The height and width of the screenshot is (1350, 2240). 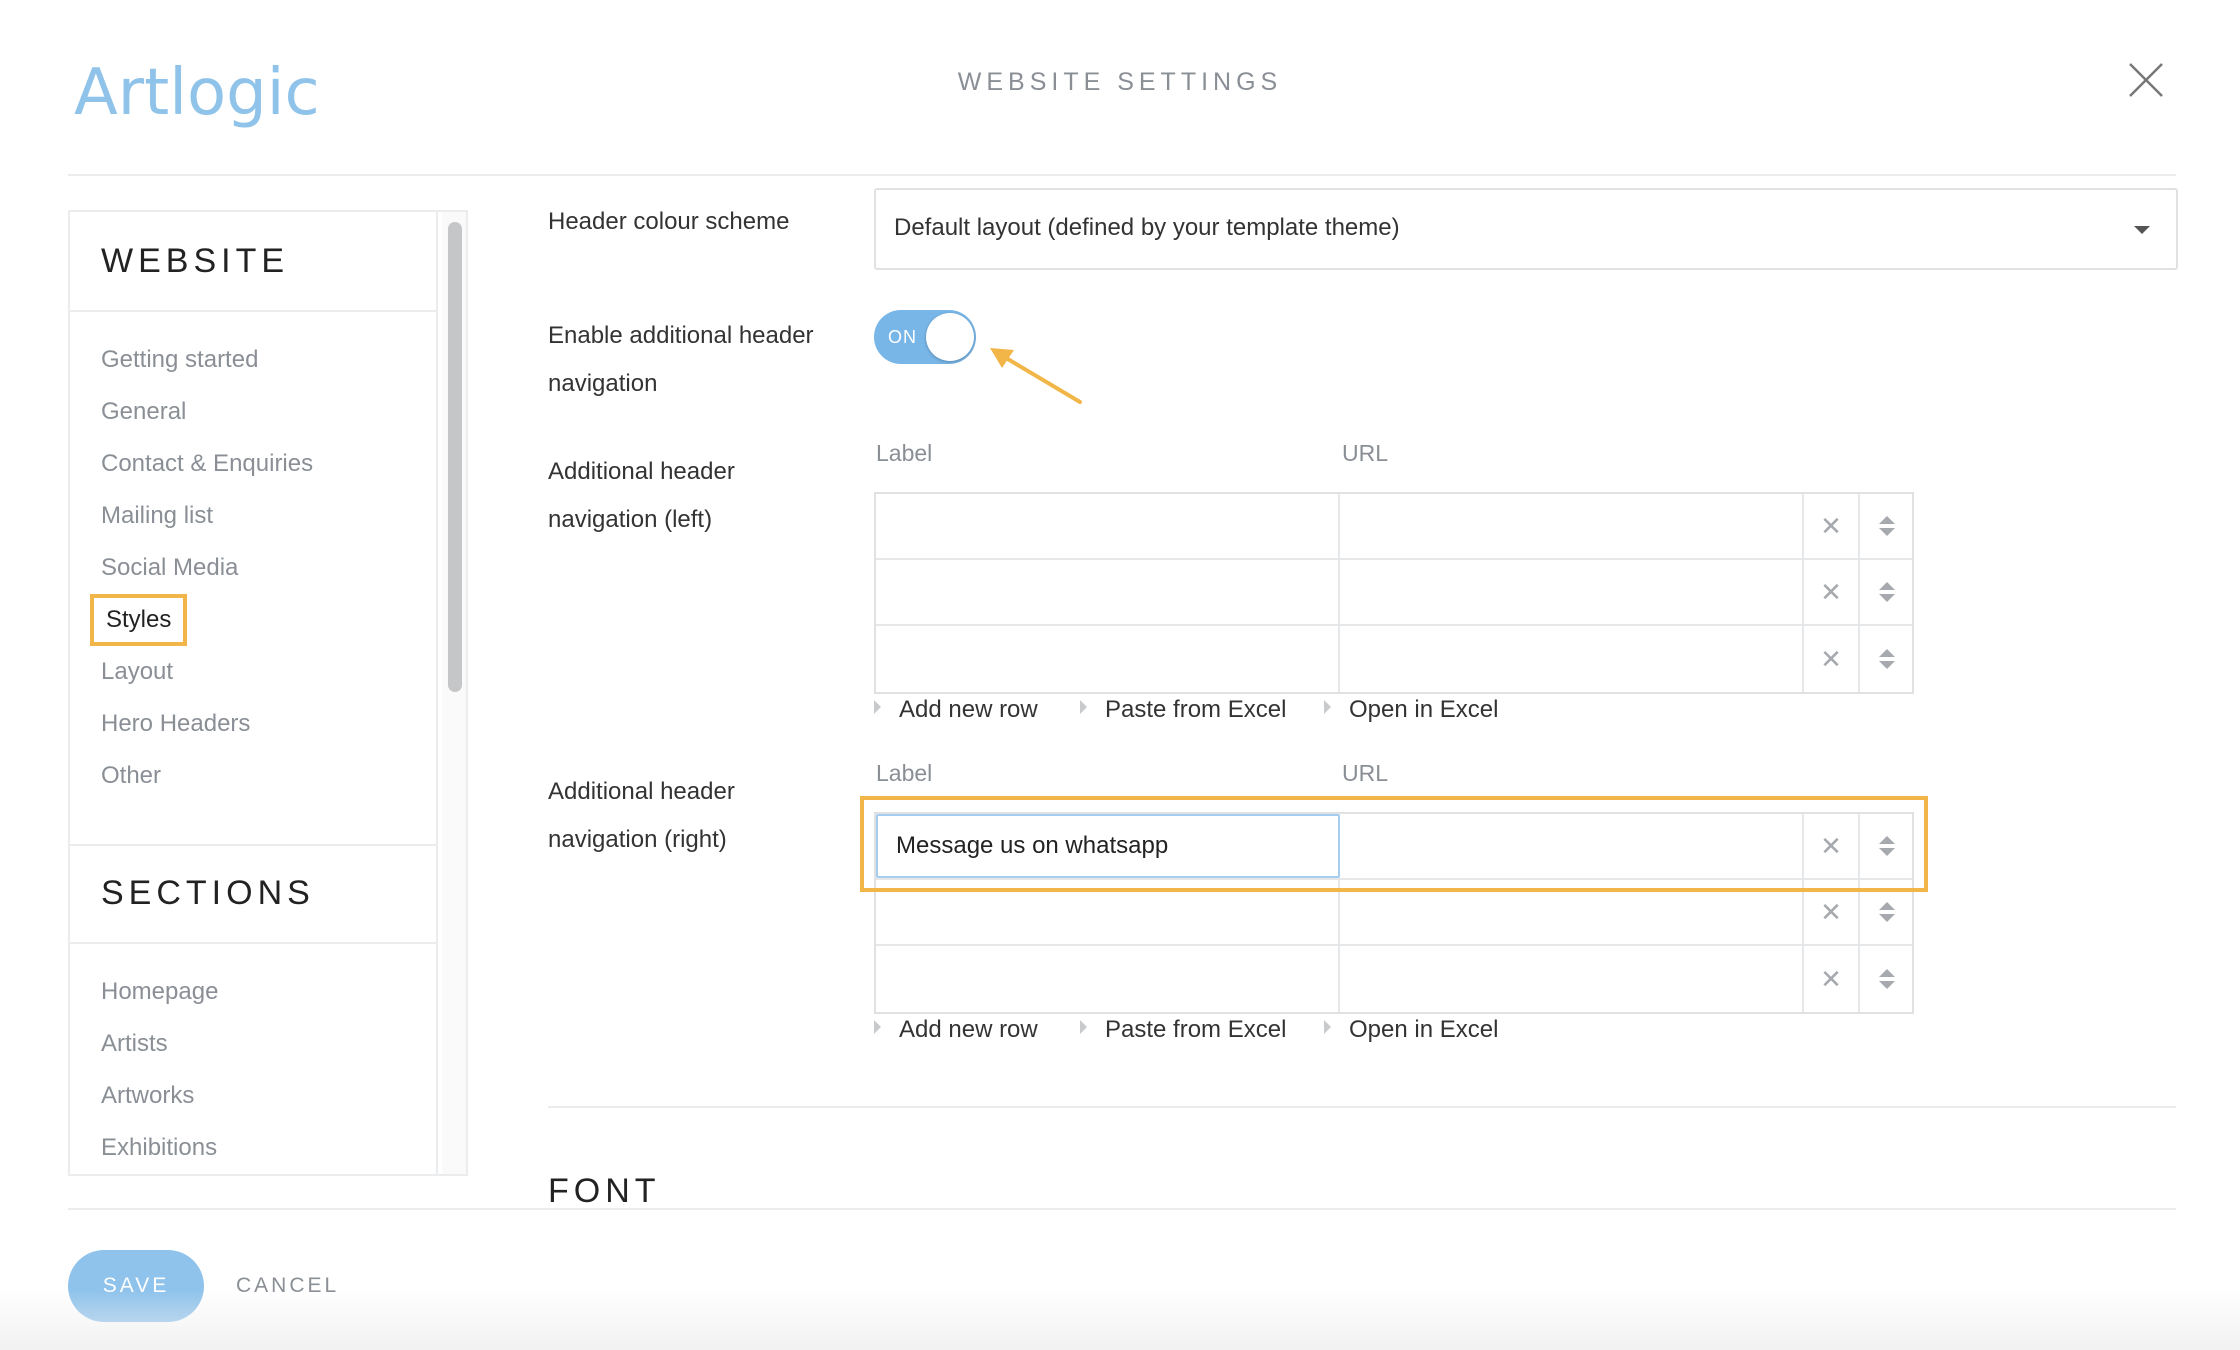 What do you see at coordinates (287, 1286) in the screenshot?
I see `cancel-button: CANCEL` at bounding box center [287, 1286].